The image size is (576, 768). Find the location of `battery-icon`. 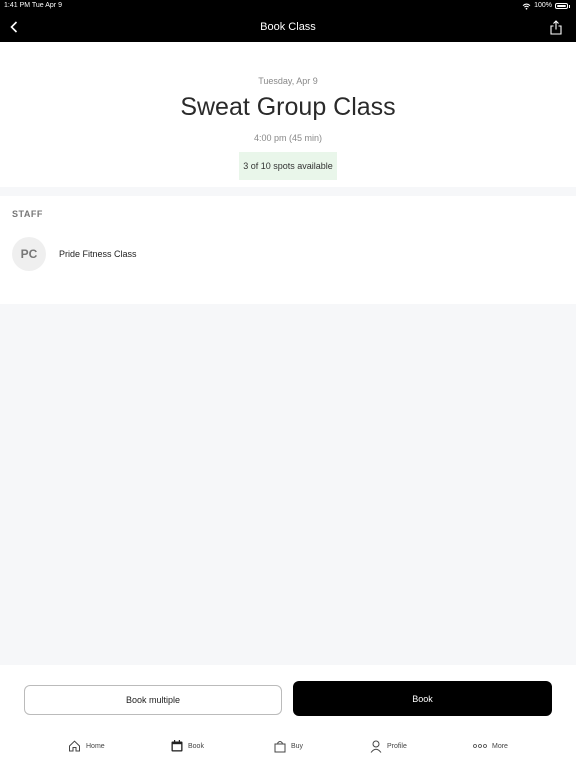

battery-icon is located at coordinates (561, 6).